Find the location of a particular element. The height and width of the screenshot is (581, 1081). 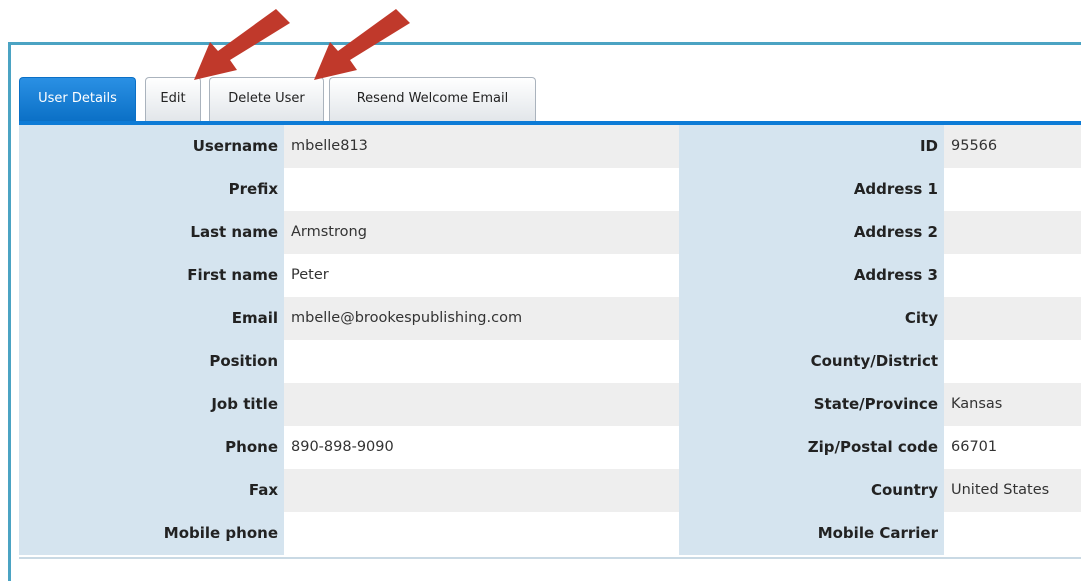

field-label: Job title is located at coordinates (151, 404).